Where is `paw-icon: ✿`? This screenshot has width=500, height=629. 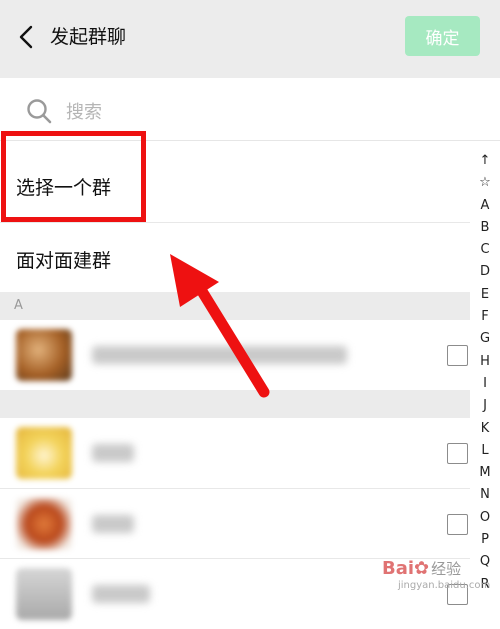 paw-icon: ✿ is located at coordinates (422, 568).